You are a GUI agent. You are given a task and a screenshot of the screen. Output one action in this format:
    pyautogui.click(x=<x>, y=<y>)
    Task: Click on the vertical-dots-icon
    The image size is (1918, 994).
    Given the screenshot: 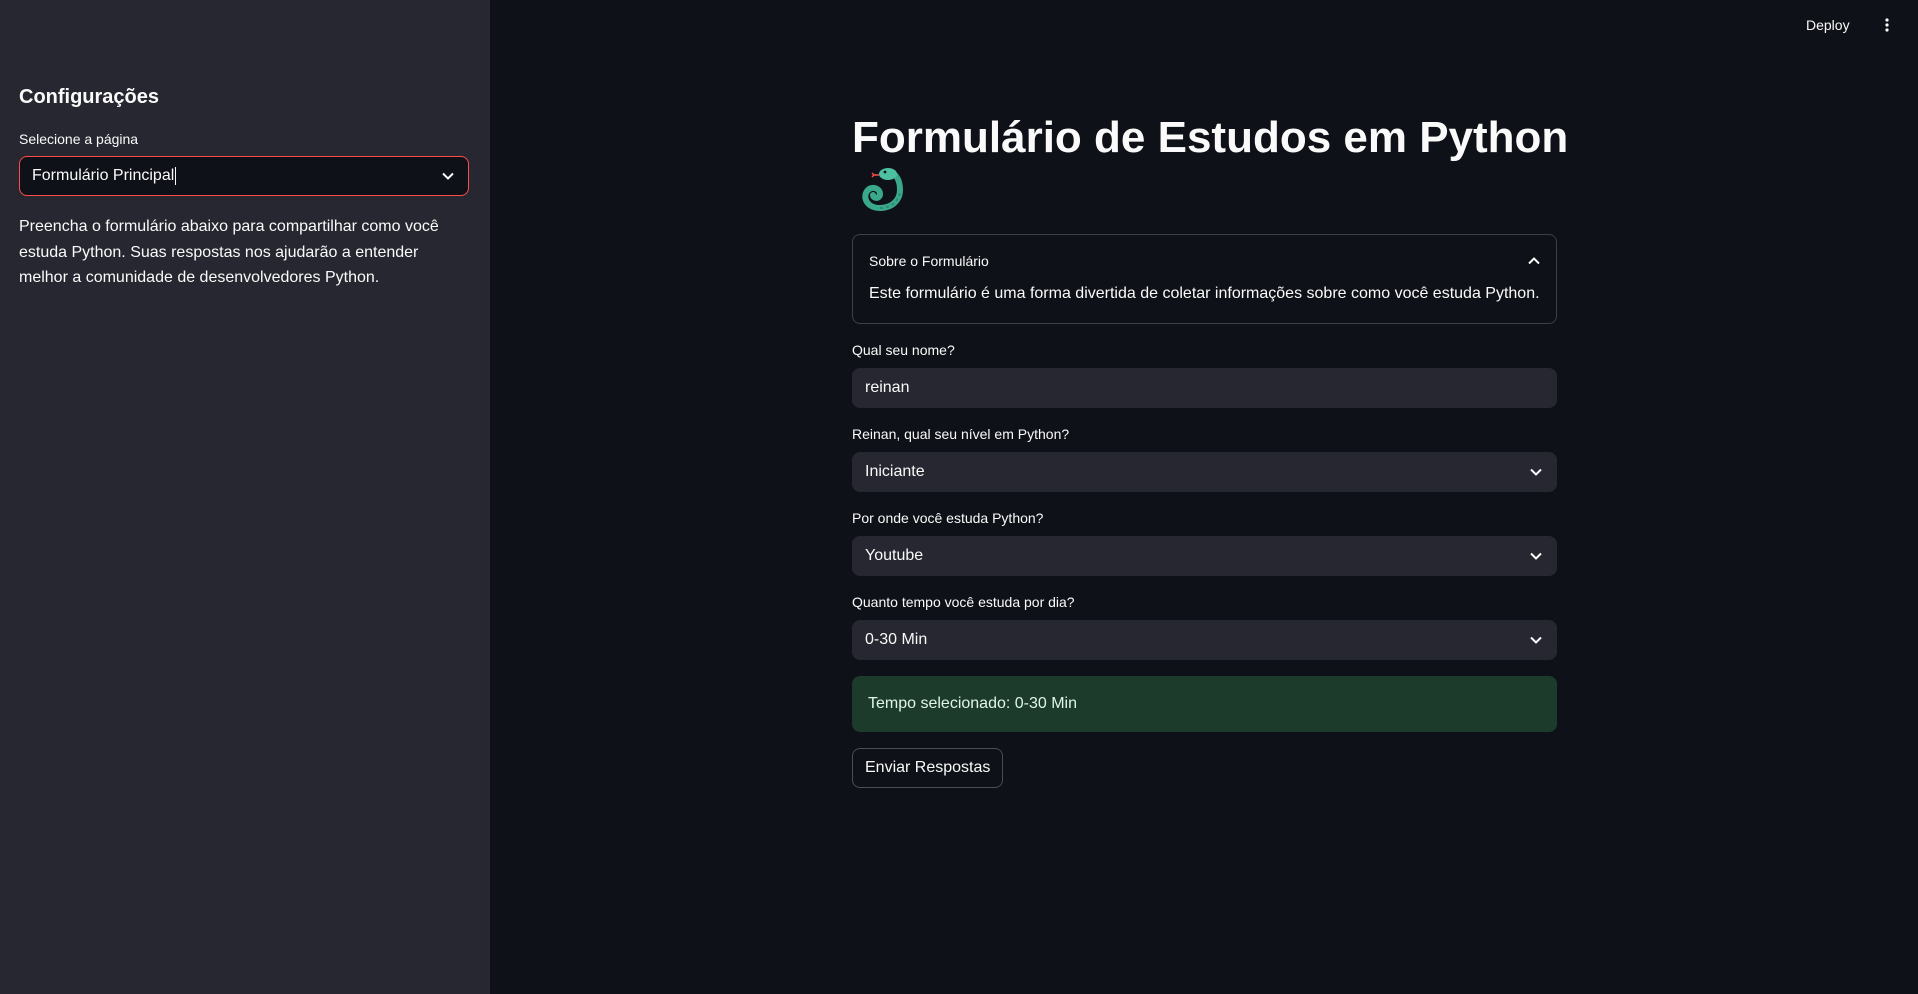 What is the action you would take?
    pyautogui.click(x=1887, y=25)
    